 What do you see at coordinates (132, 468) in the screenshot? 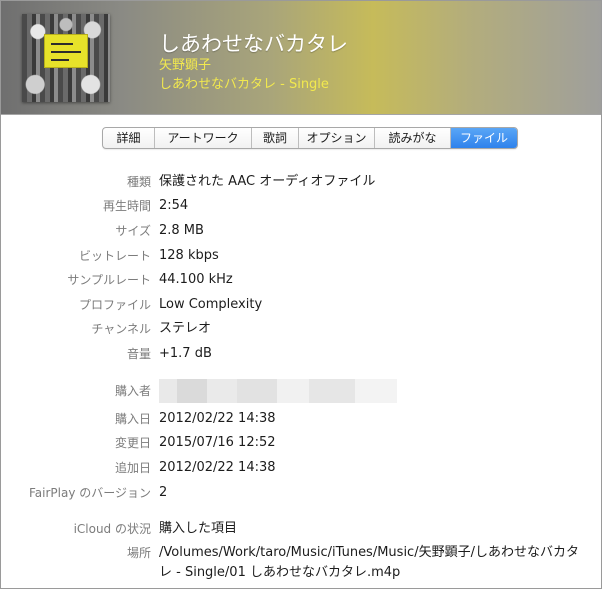
I see `added-date-label: 追加日` at bounding box center [132, 468].